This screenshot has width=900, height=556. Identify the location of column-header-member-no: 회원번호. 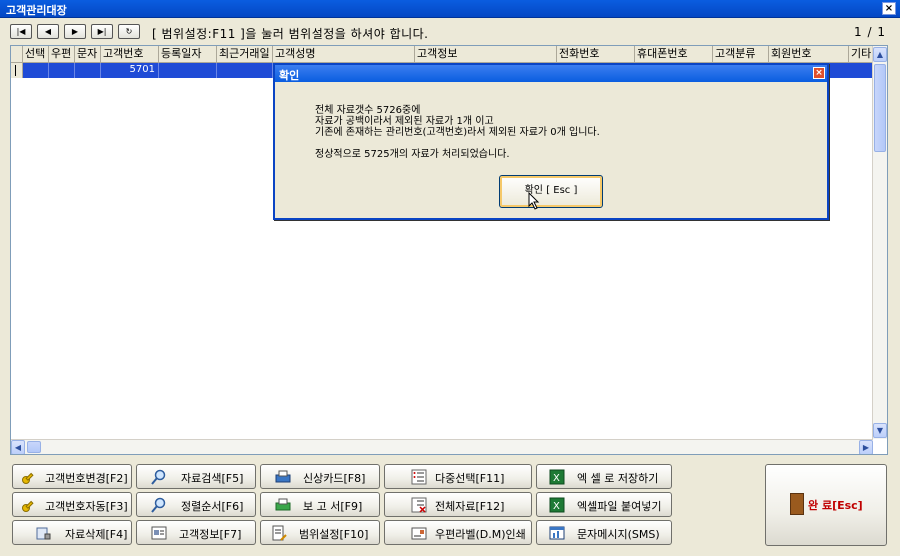
(809, 54).